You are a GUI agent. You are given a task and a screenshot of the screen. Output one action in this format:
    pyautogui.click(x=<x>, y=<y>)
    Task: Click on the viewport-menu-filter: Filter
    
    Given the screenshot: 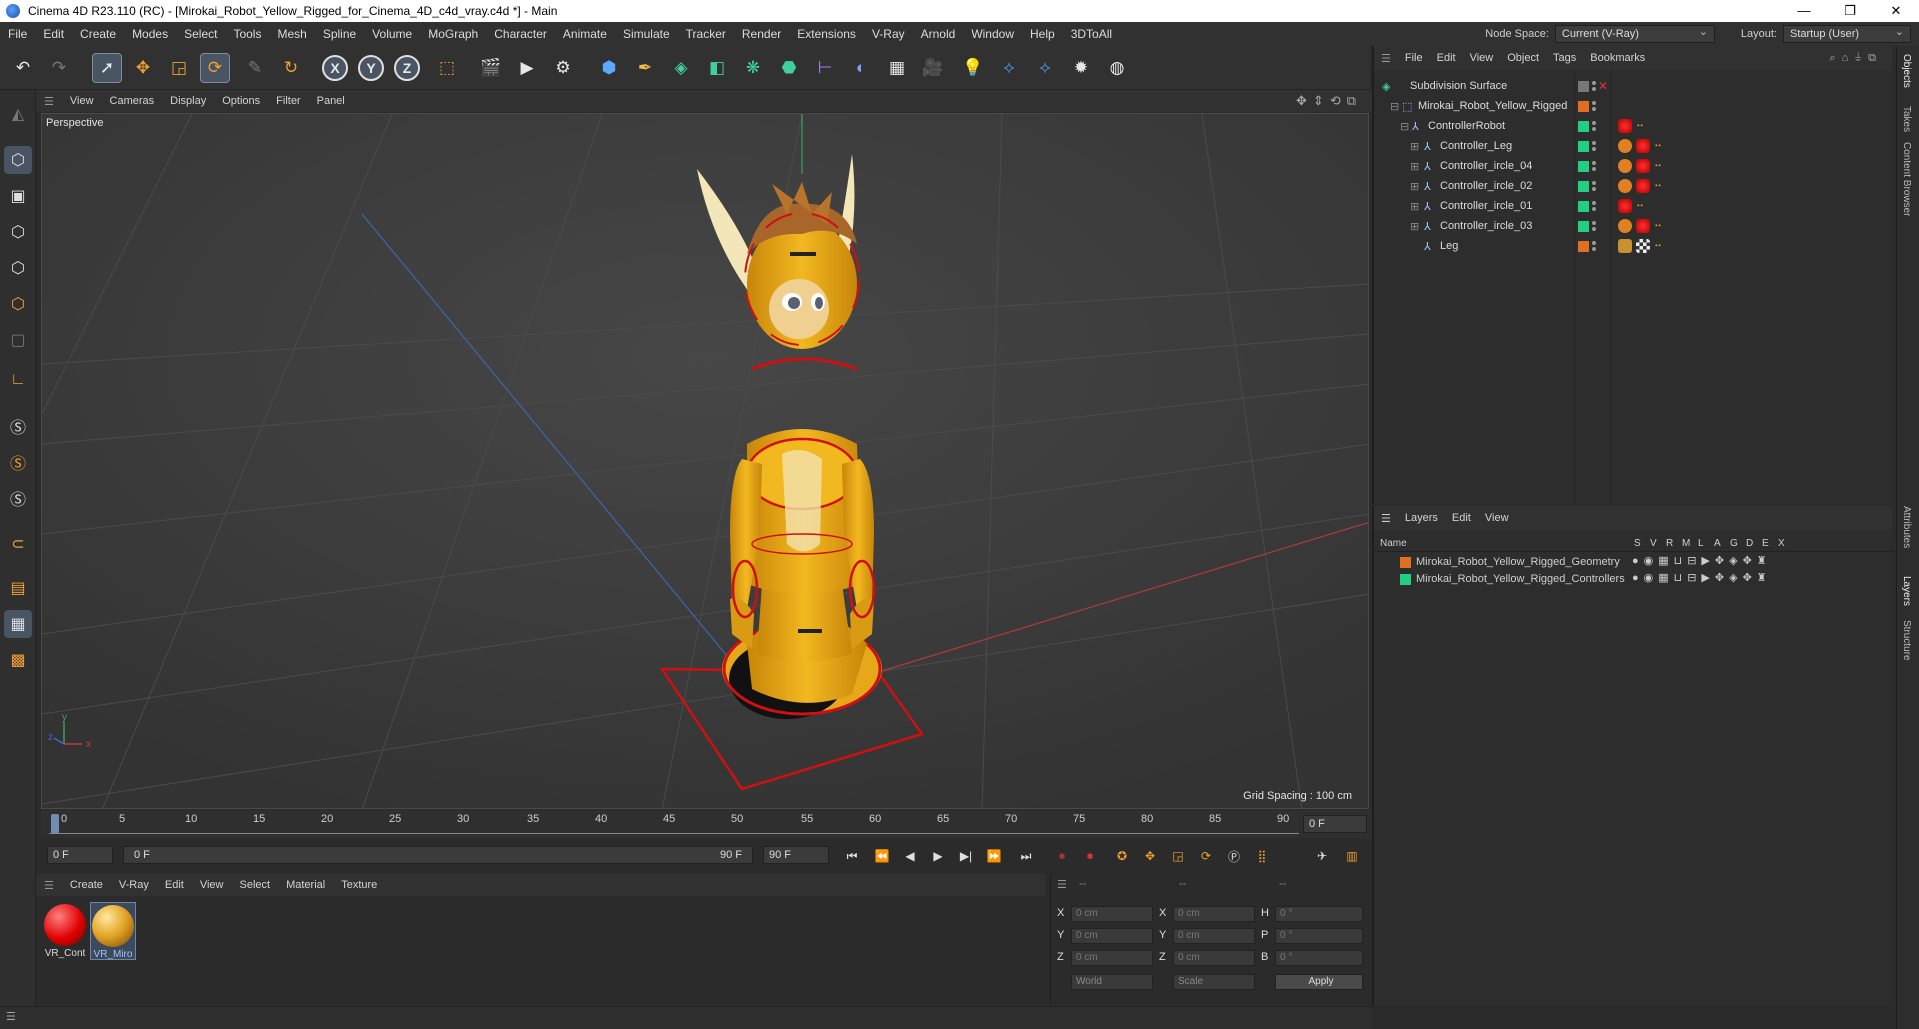 What is the action you would take?
    pyautogui.click(x=288, y=101)
    